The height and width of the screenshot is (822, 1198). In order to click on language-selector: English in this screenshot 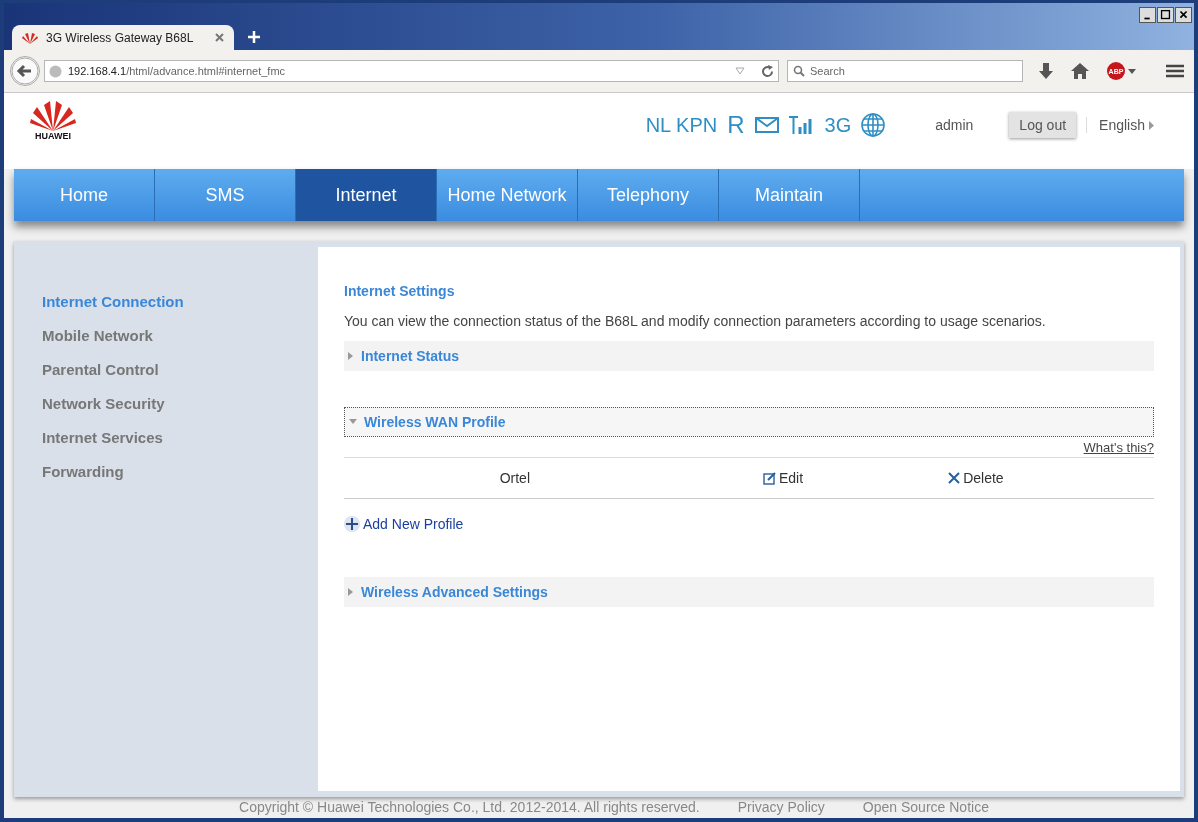, I will do `click(1120, 125)`.